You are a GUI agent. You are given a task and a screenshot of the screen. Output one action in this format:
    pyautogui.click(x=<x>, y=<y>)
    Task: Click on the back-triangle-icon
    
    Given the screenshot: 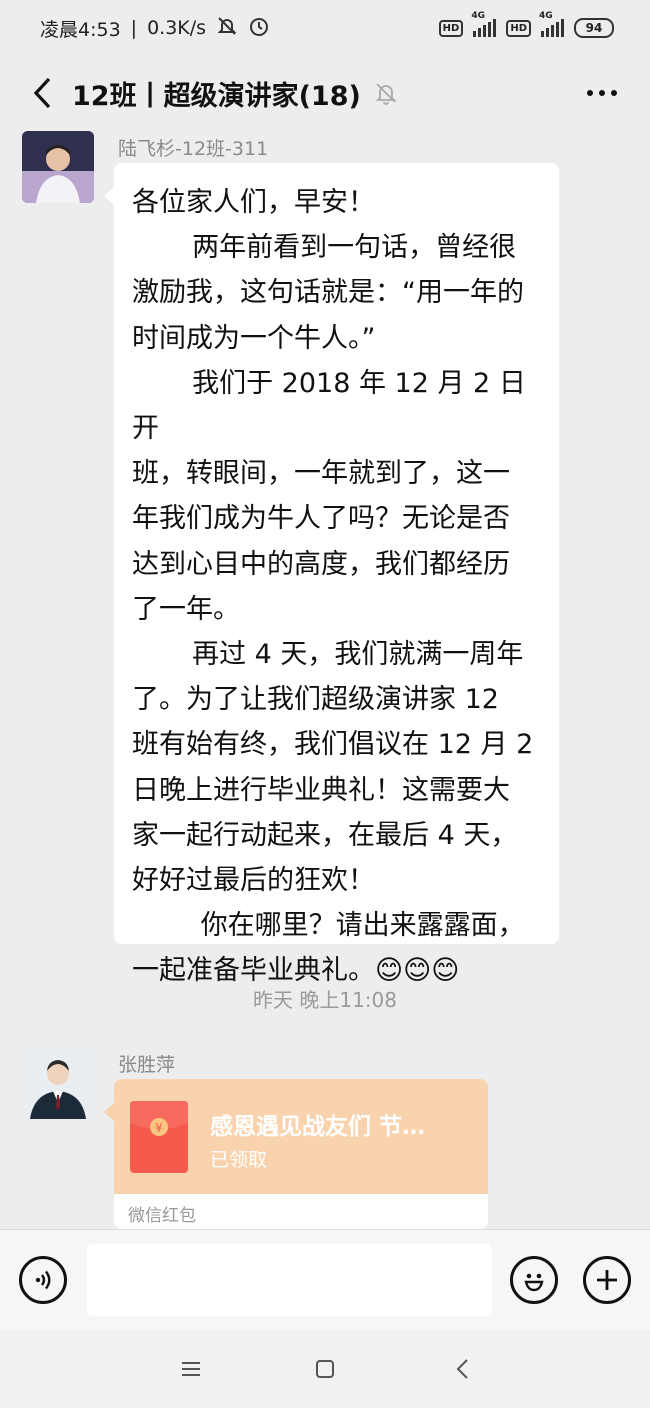 What is the action you would take?
    pyautogui.click(x=462, y=1369)
    